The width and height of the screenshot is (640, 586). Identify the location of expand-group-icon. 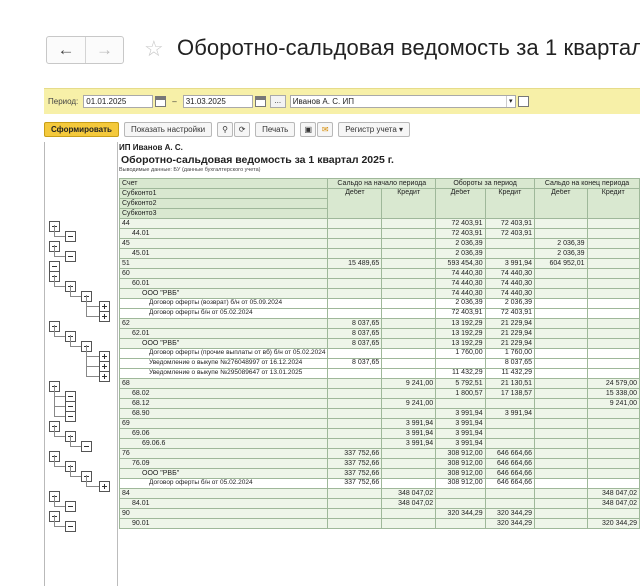
(104, 486).